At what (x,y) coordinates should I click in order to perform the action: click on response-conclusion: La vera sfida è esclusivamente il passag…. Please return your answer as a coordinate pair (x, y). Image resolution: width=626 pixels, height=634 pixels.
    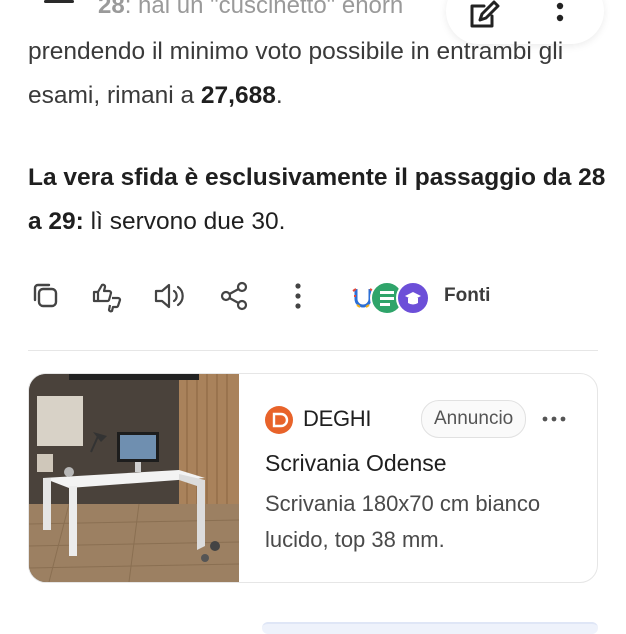
    Looking at the image, I should click on (318, 200).